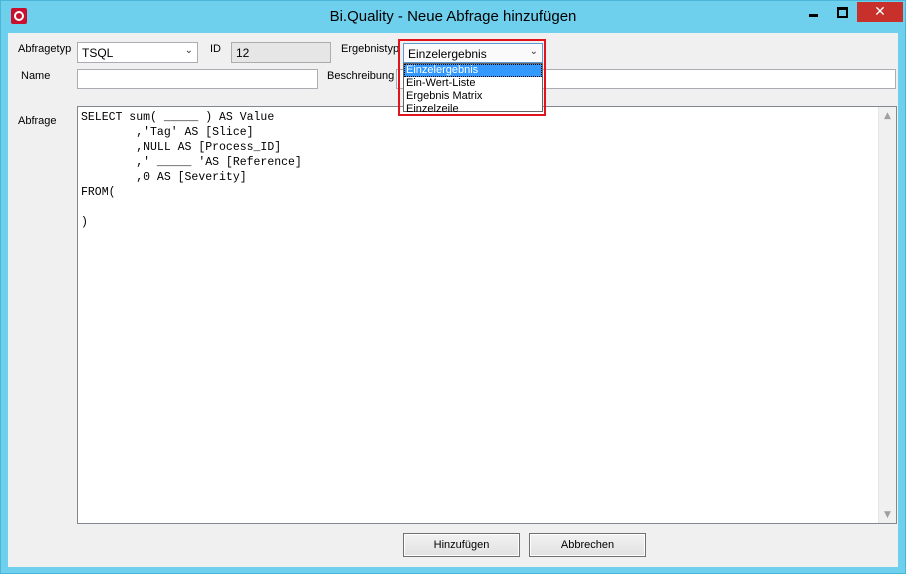 The width and height of the screenshot is (906, 574). I want to click on scroll-up-icon: ▲, so click(887, 115).